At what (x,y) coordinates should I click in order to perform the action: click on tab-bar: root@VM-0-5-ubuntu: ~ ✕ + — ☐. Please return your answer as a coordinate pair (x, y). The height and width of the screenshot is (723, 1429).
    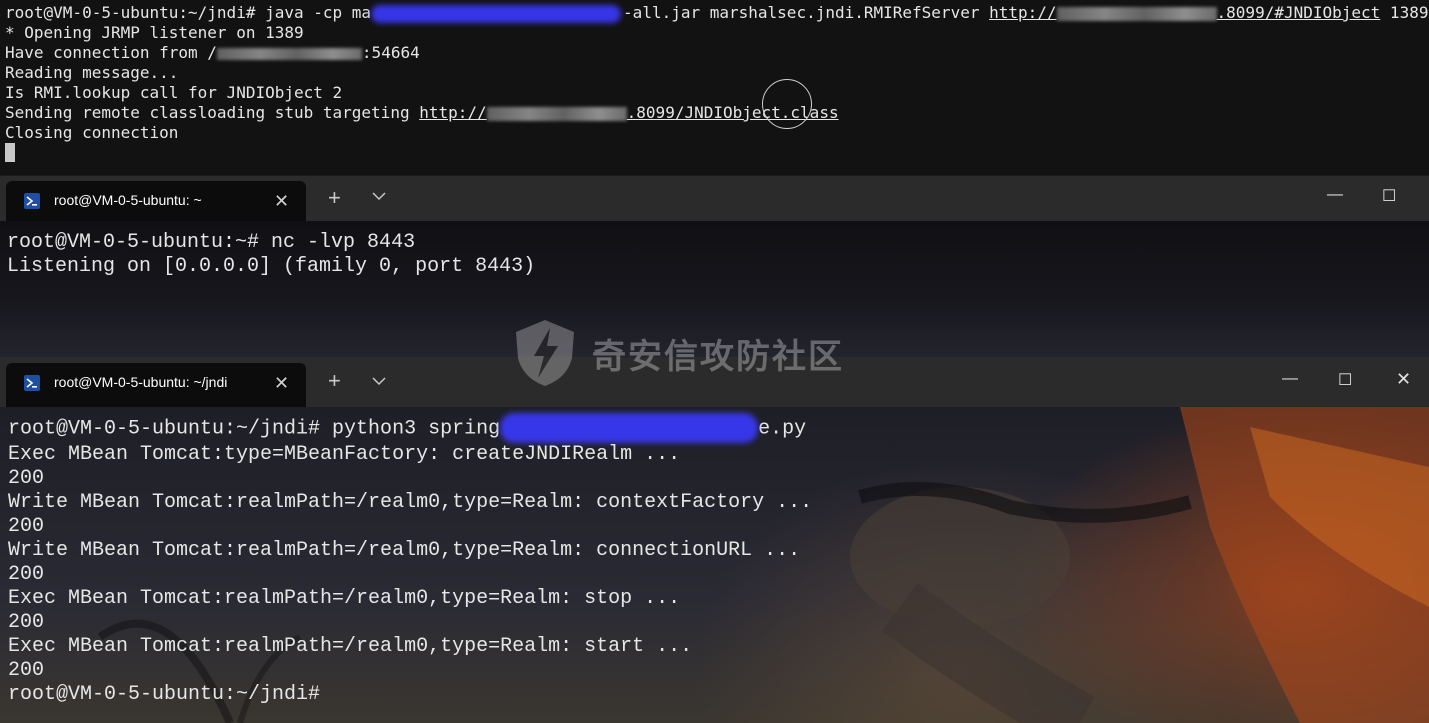
    Looking at the image, I should click on (714, 198).